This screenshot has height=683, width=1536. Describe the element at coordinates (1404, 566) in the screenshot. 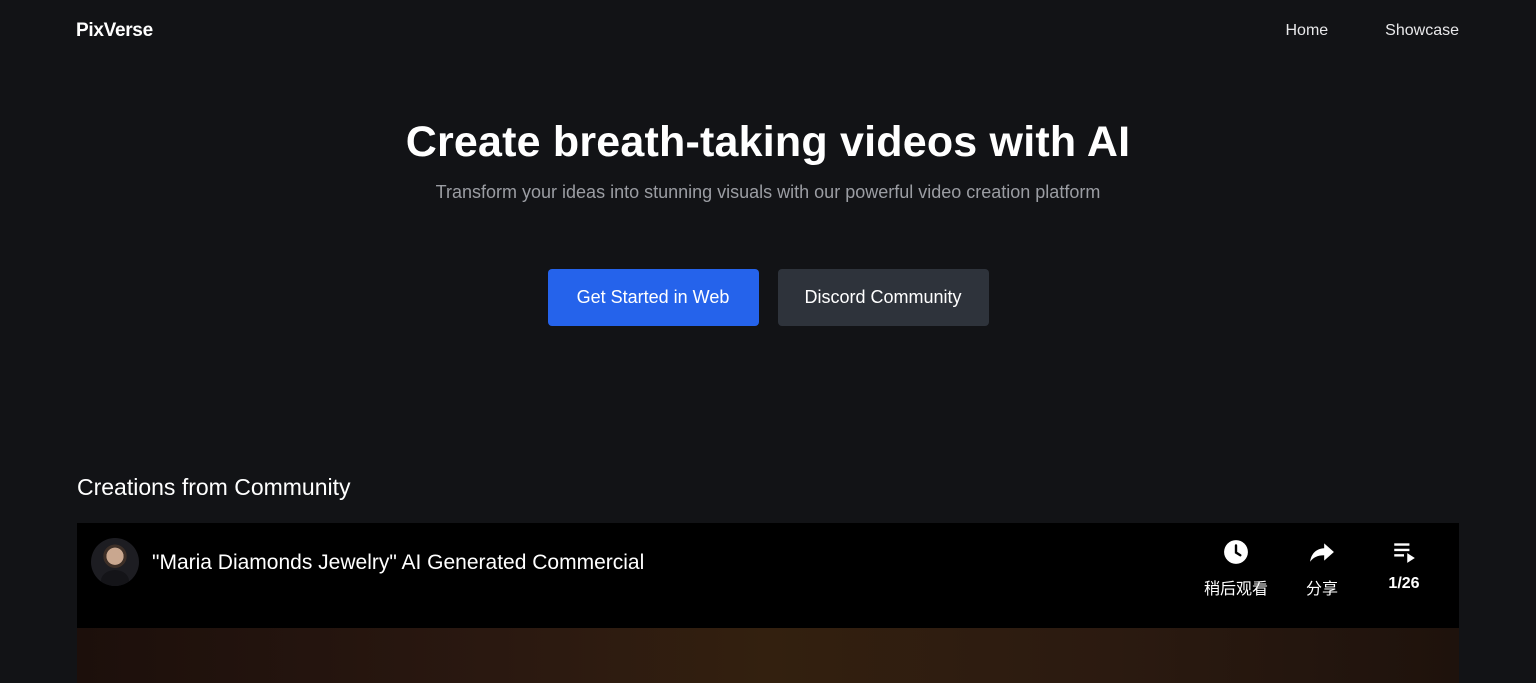

I see `playlist-button: 1/26` at that location.